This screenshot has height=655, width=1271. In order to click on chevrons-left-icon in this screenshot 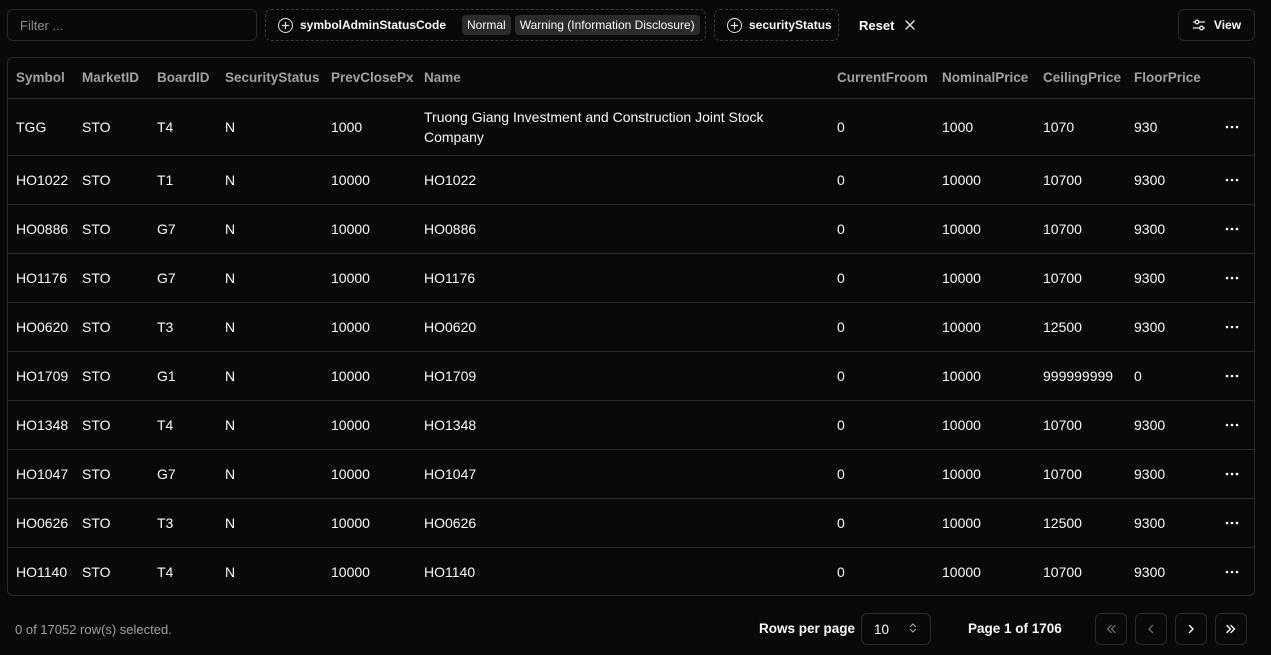, I will do `click(1111, 629)`.